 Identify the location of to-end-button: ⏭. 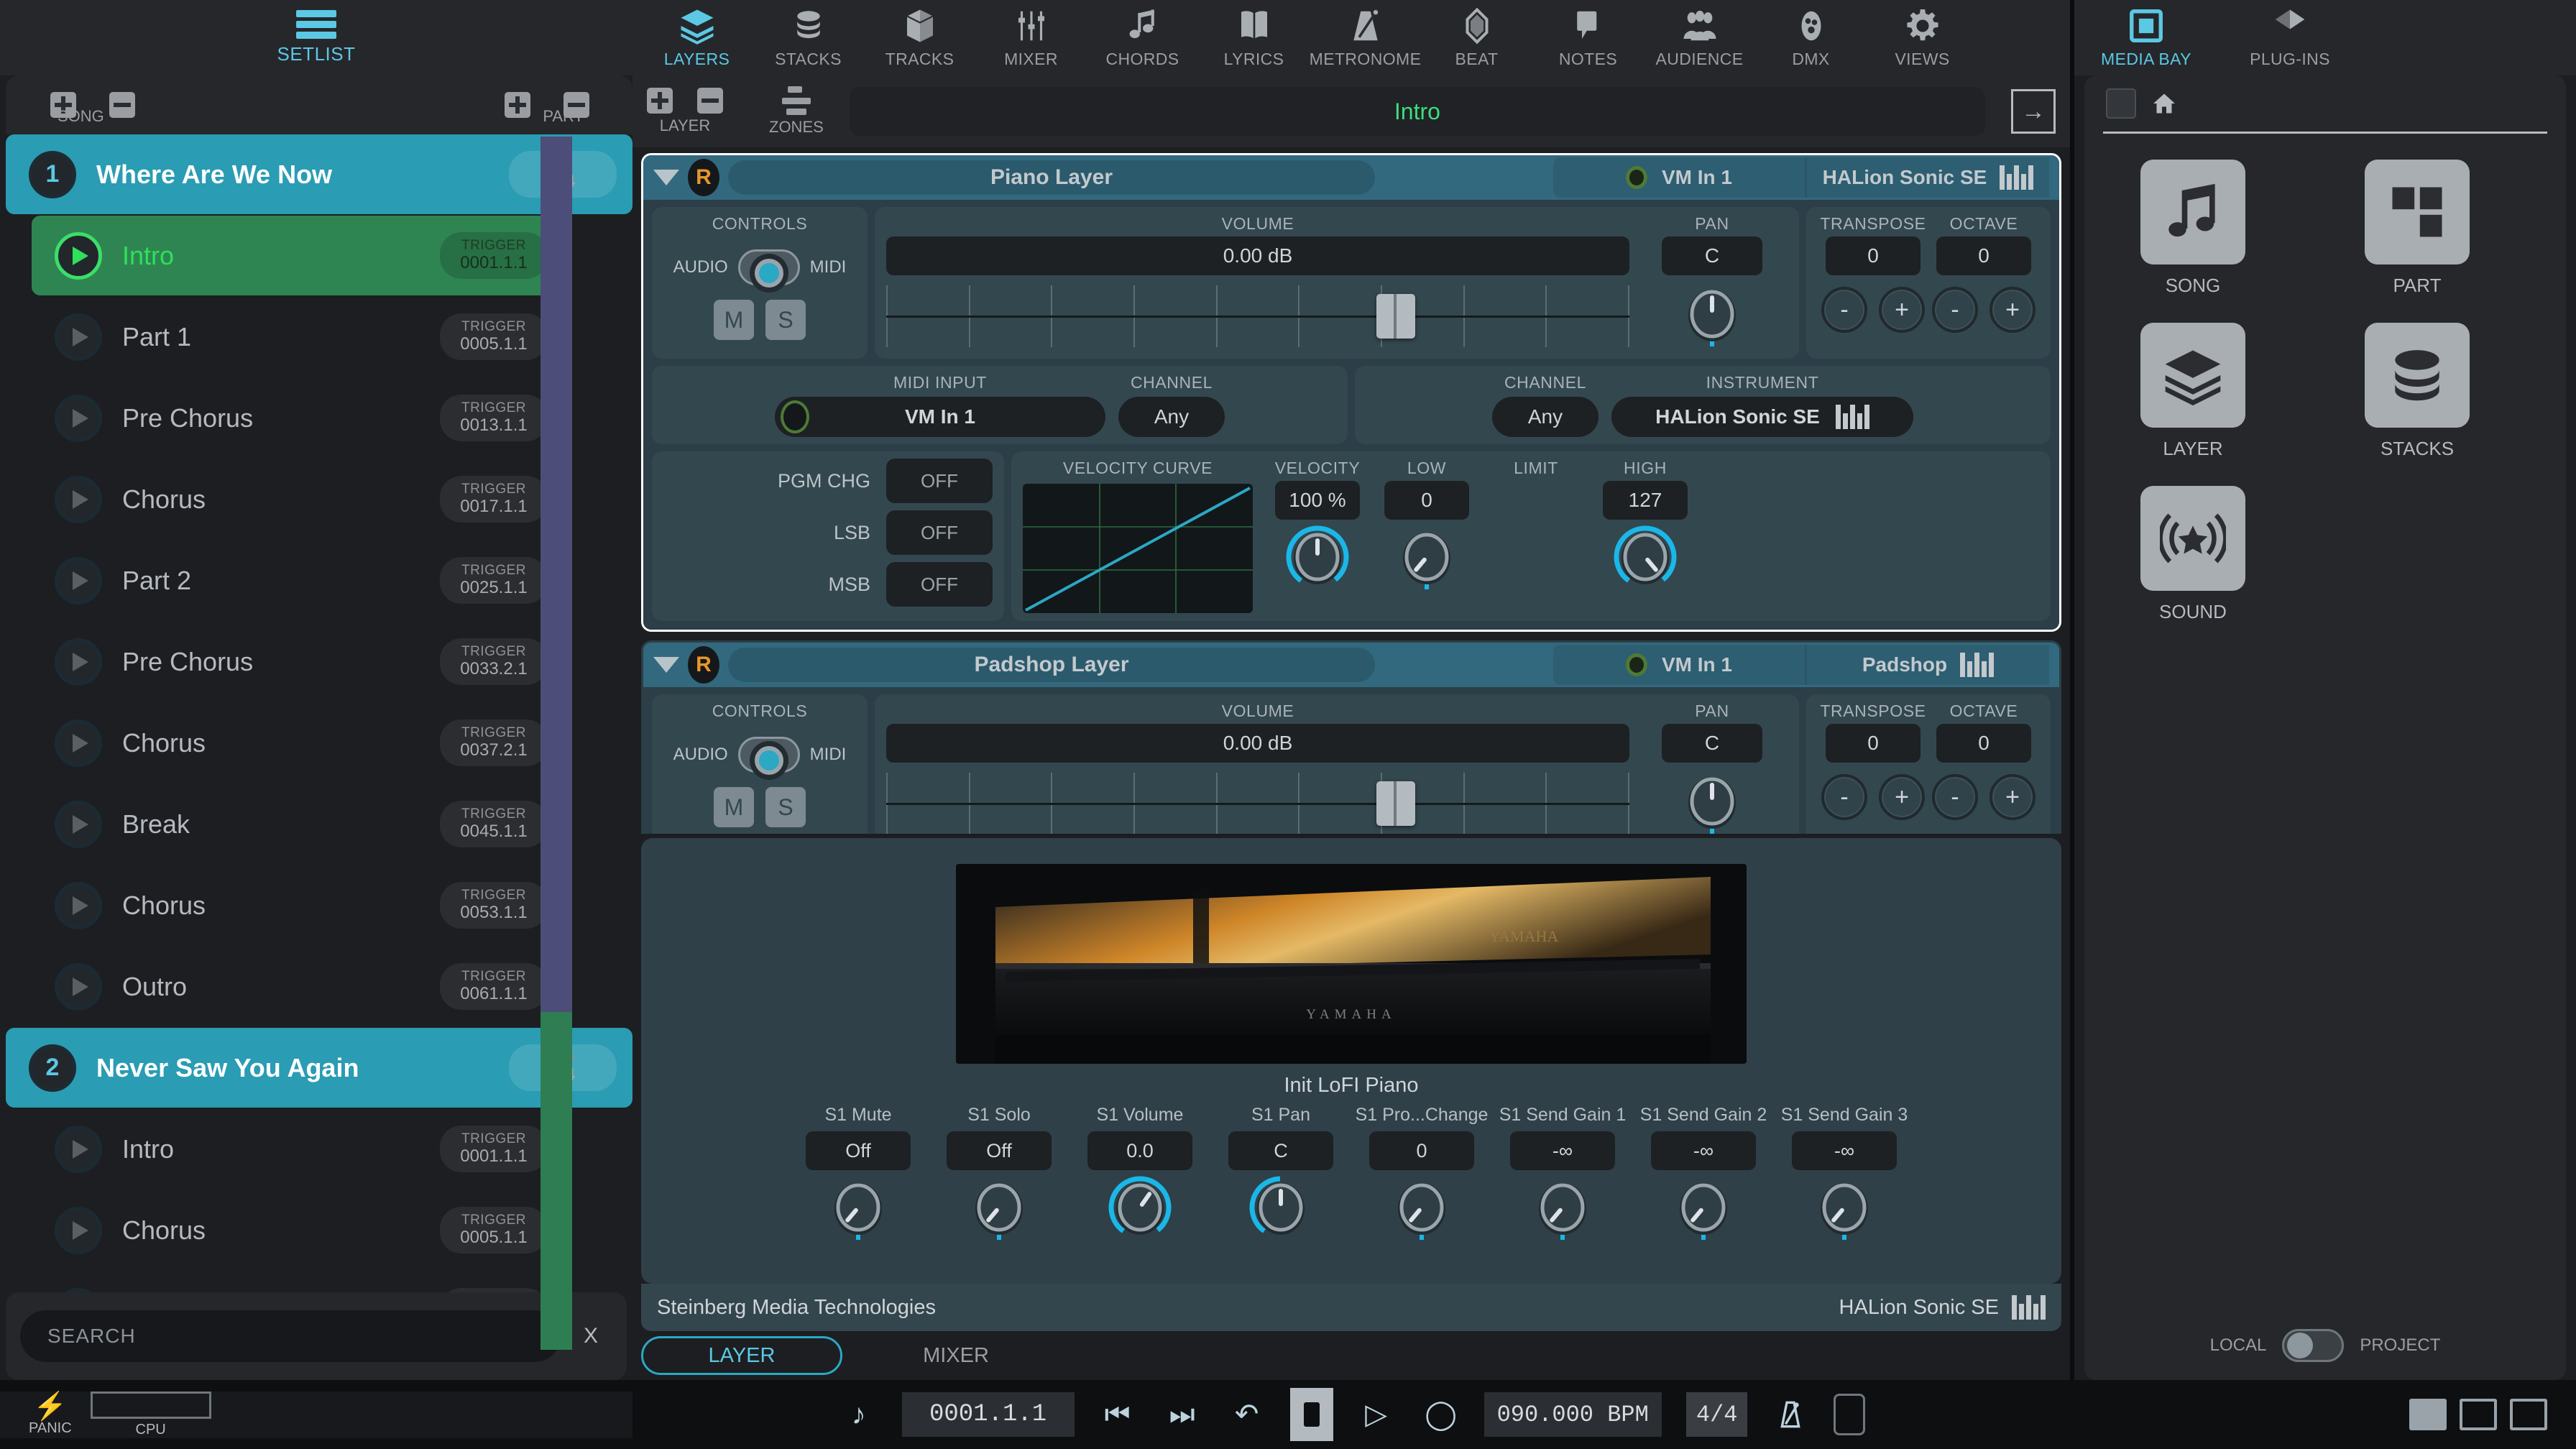
(1182, 1414).